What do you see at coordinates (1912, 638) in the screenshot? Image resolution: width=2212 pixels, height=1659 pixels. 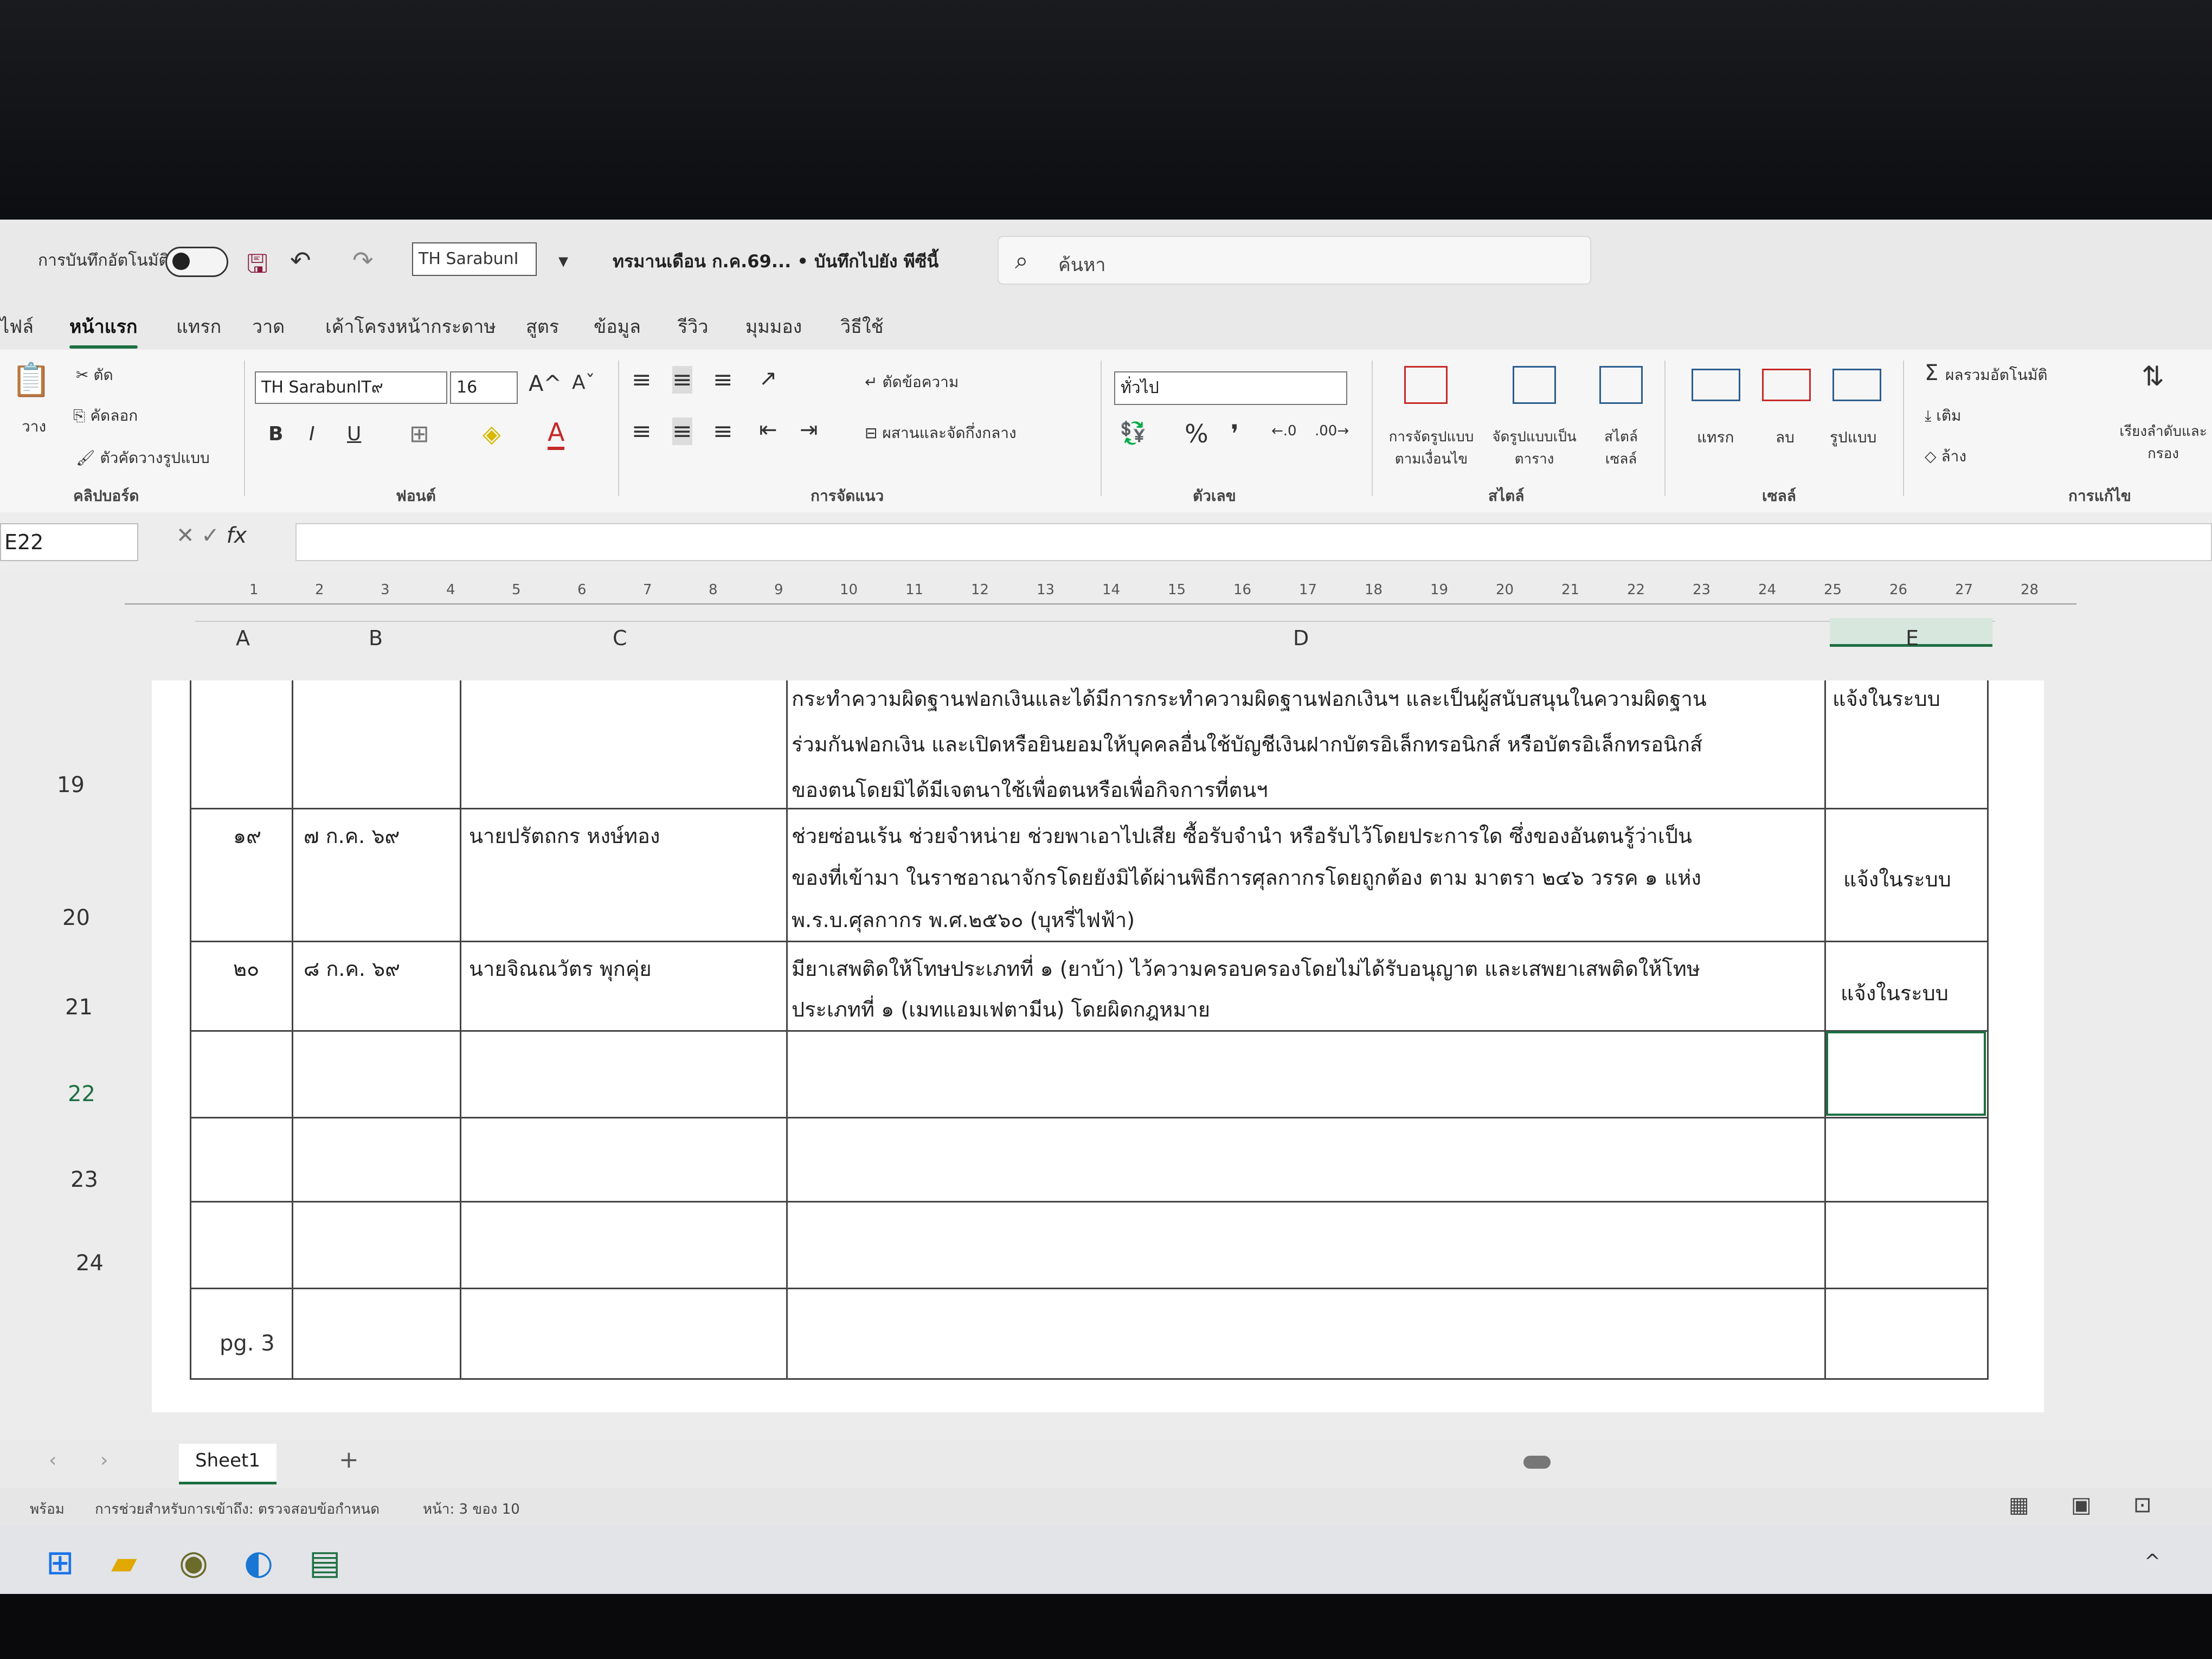 I see `column-header-e: E` at bounding box center [1912, 638].